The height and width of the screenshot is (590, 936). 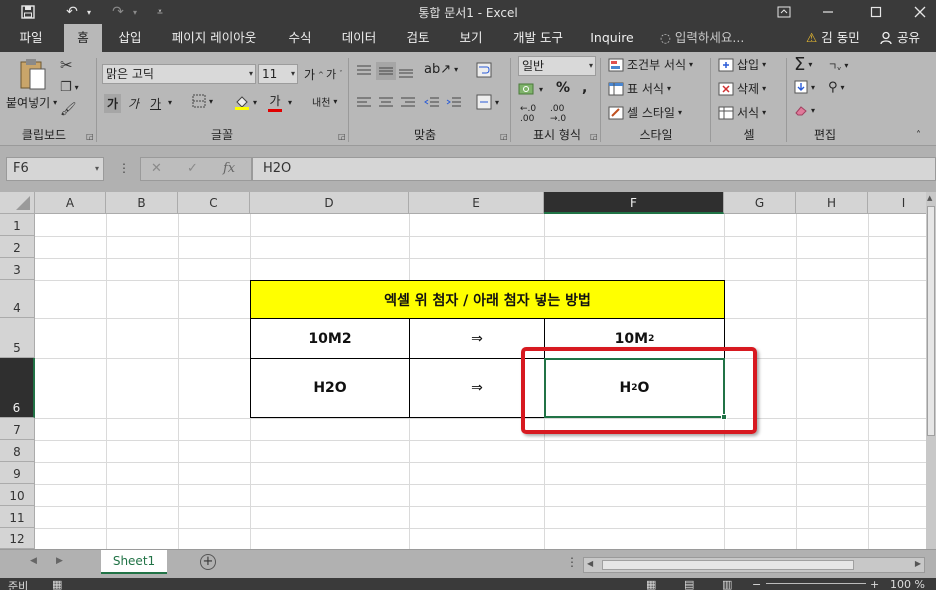 I want to click on orientation-icon: ab↗ ▾, so click(x=441, y=69).